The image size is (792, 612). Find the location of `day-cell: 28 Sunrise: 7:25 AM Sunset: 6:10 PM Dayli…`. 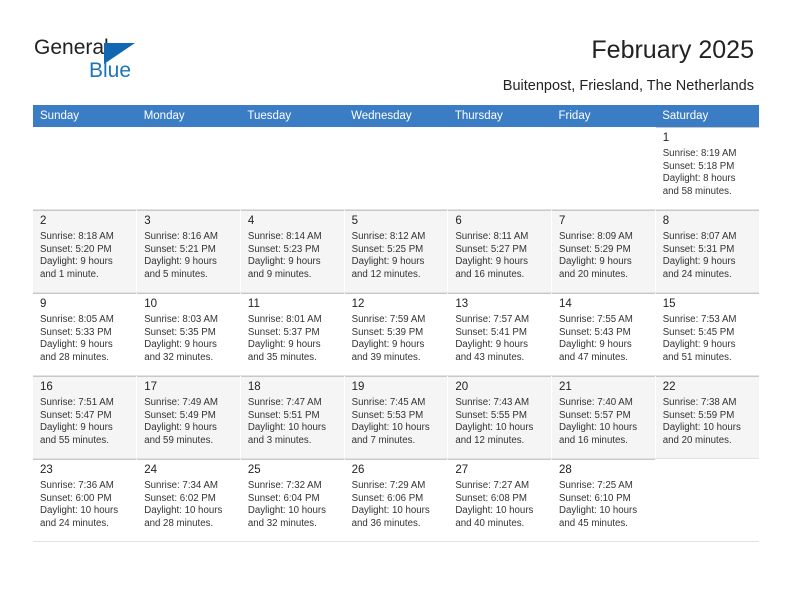

day-cell: 28 Sunrise: 7:25 AM Sunset: 6:10 PM Dayli… is located at coordinates (603, 500).